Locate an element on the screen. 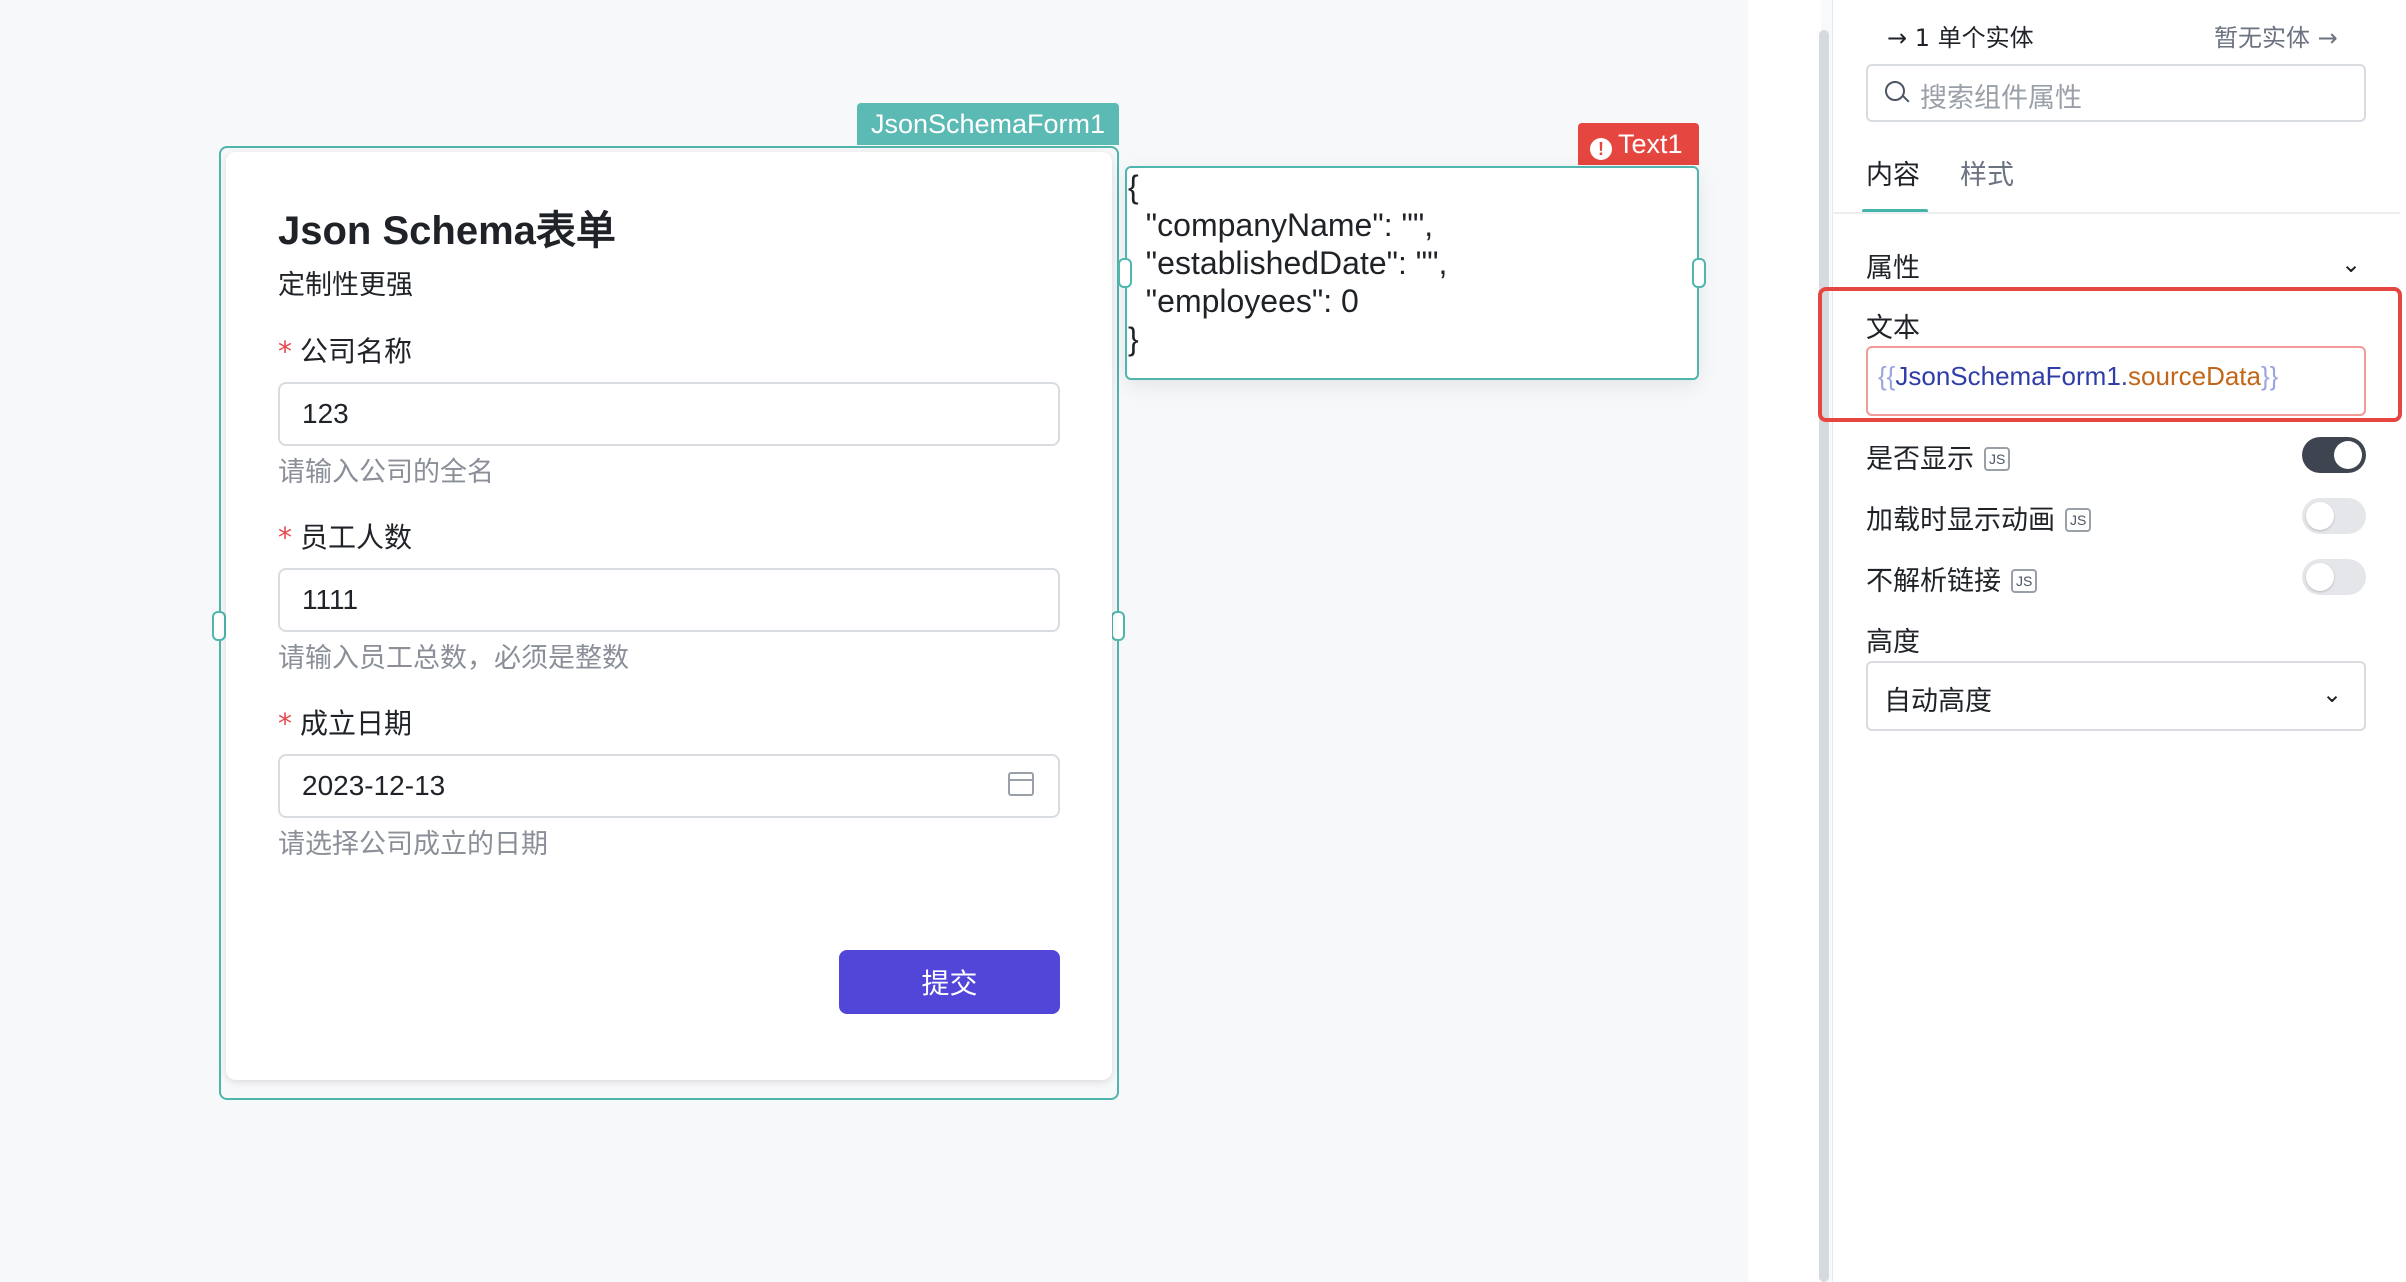 This screenshot has height=1282, width=2406. tab-style: 样式 is located at coordinates (1987, 172).